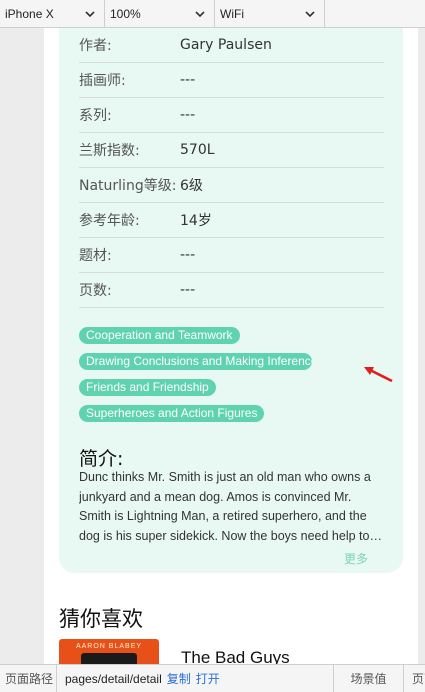 The height and width of the screenshot is (692, 425). Describe the element at coordinates (29, 14) in the screenshot. I see `device-select-value: iPhone X` at that location.